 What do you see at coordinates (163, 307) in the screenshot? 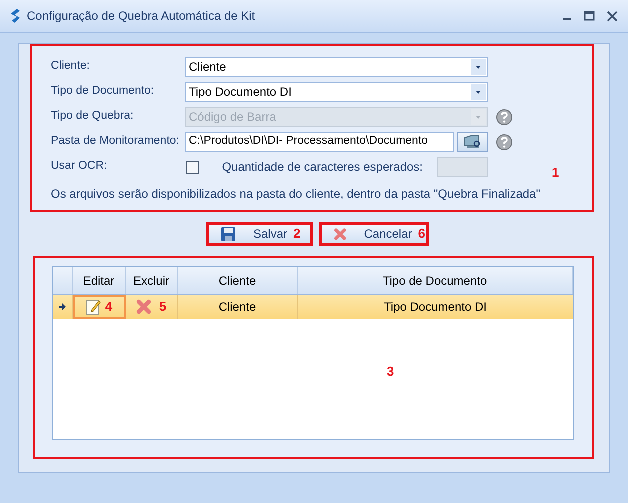
I see `callout-number: 5` at bounding box center [163, 307].